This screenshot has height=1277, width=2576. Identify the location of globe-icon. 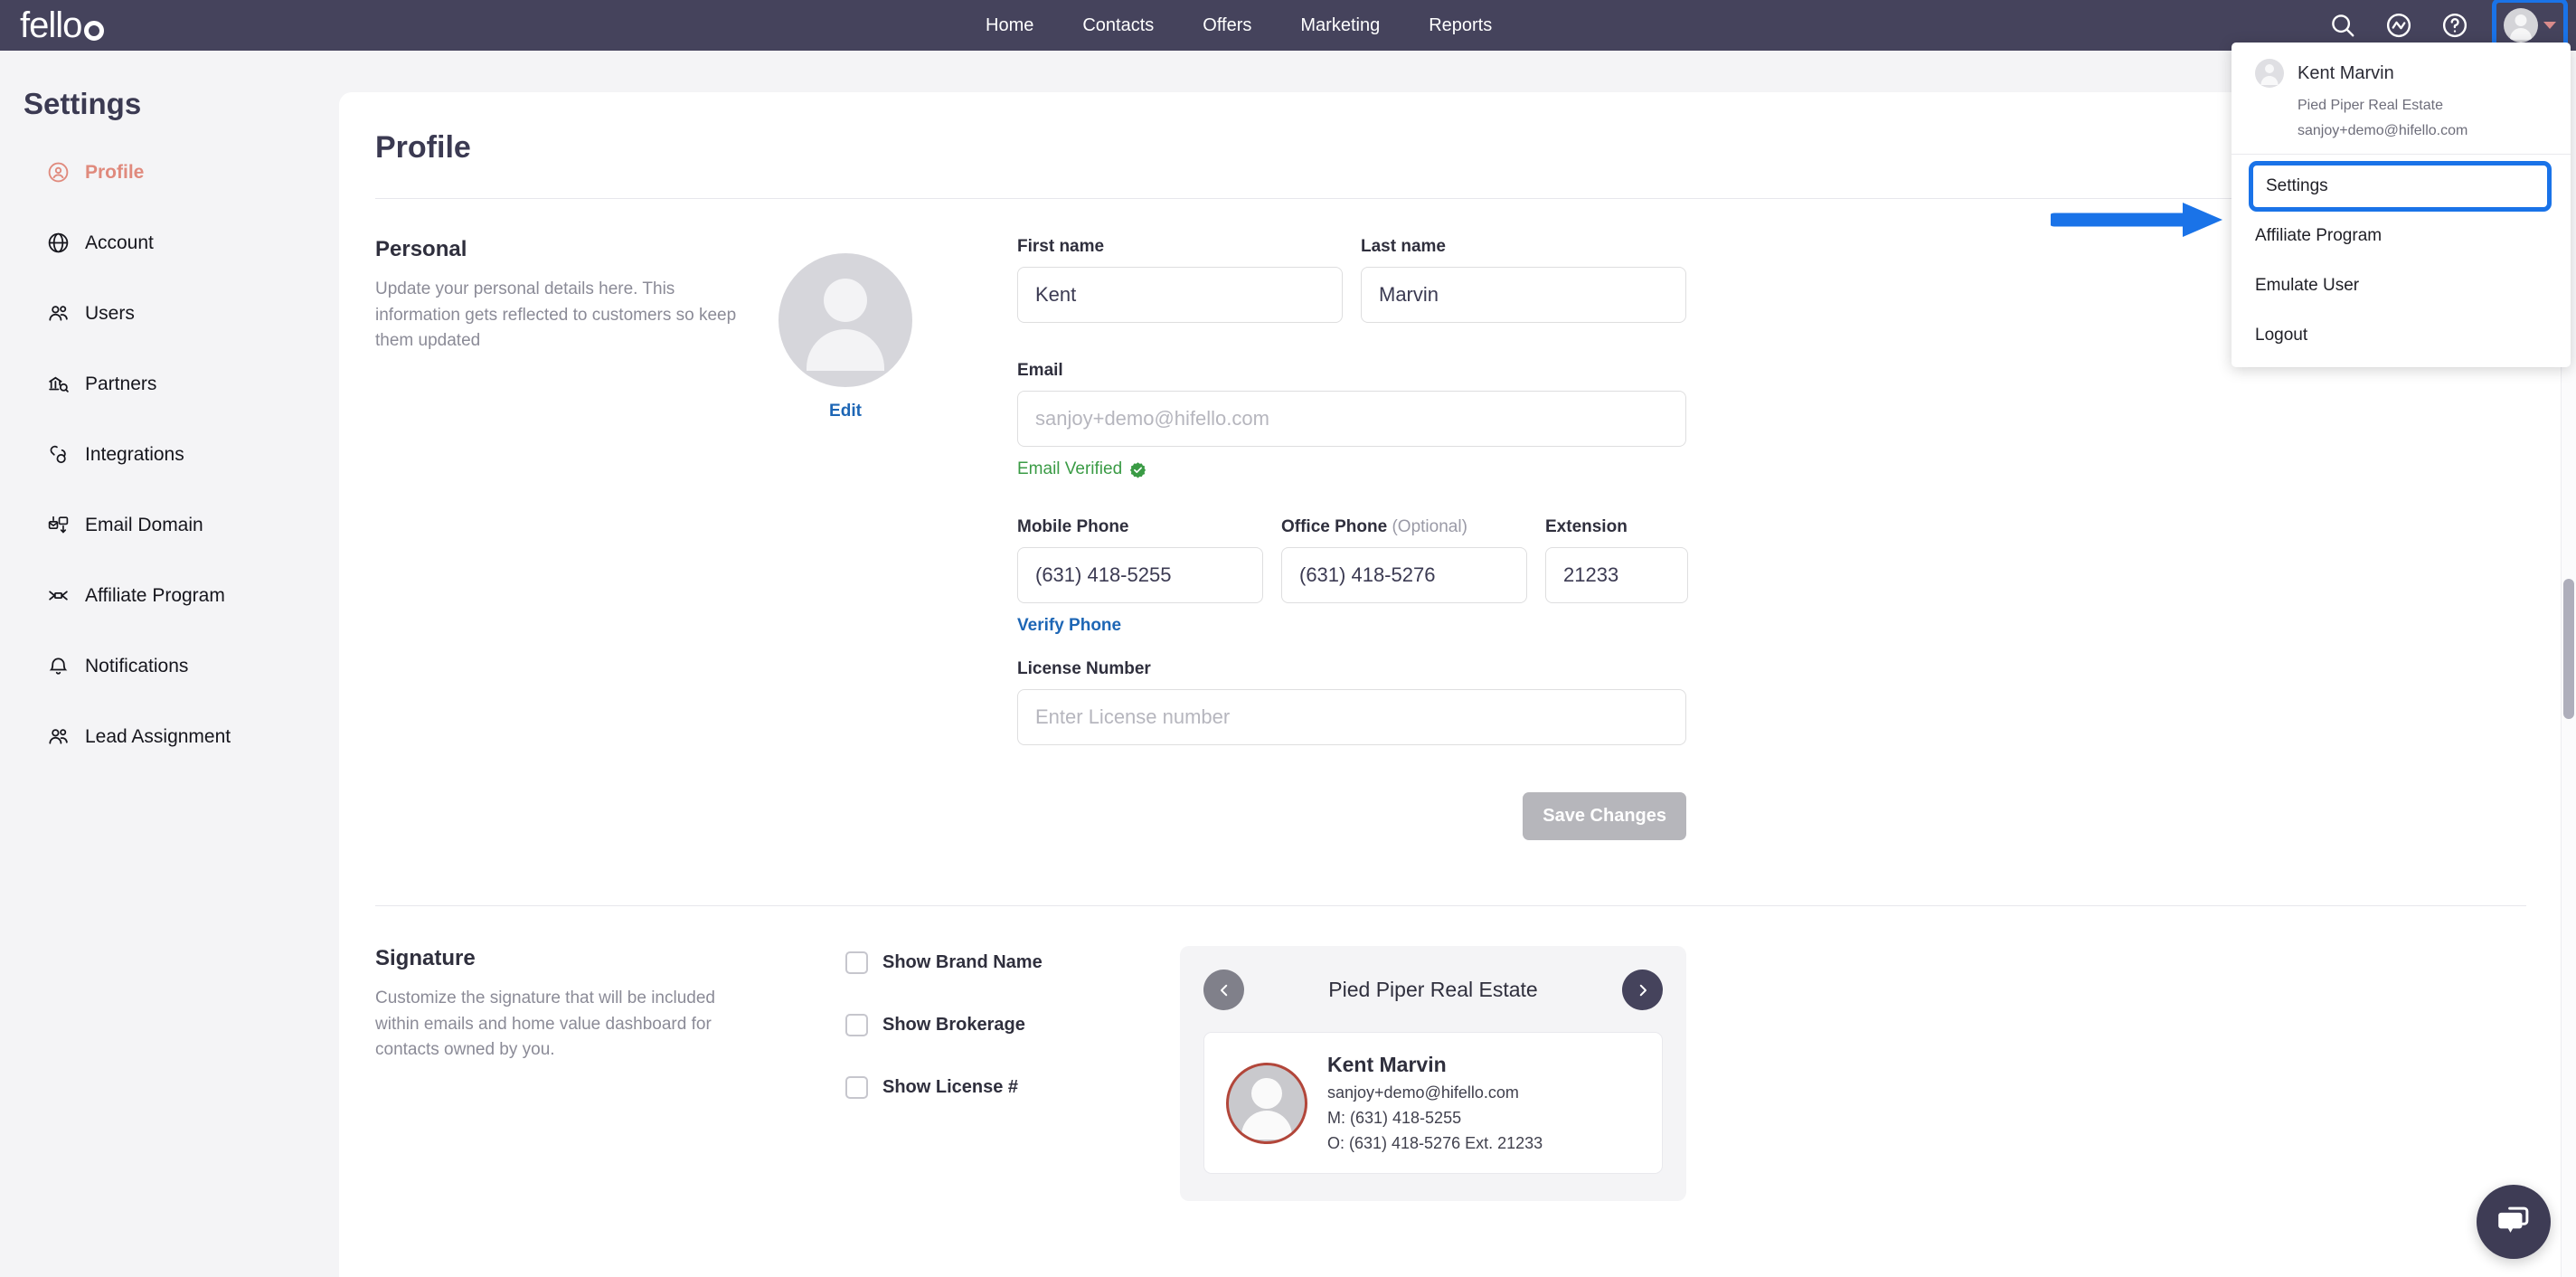
(58, 243).